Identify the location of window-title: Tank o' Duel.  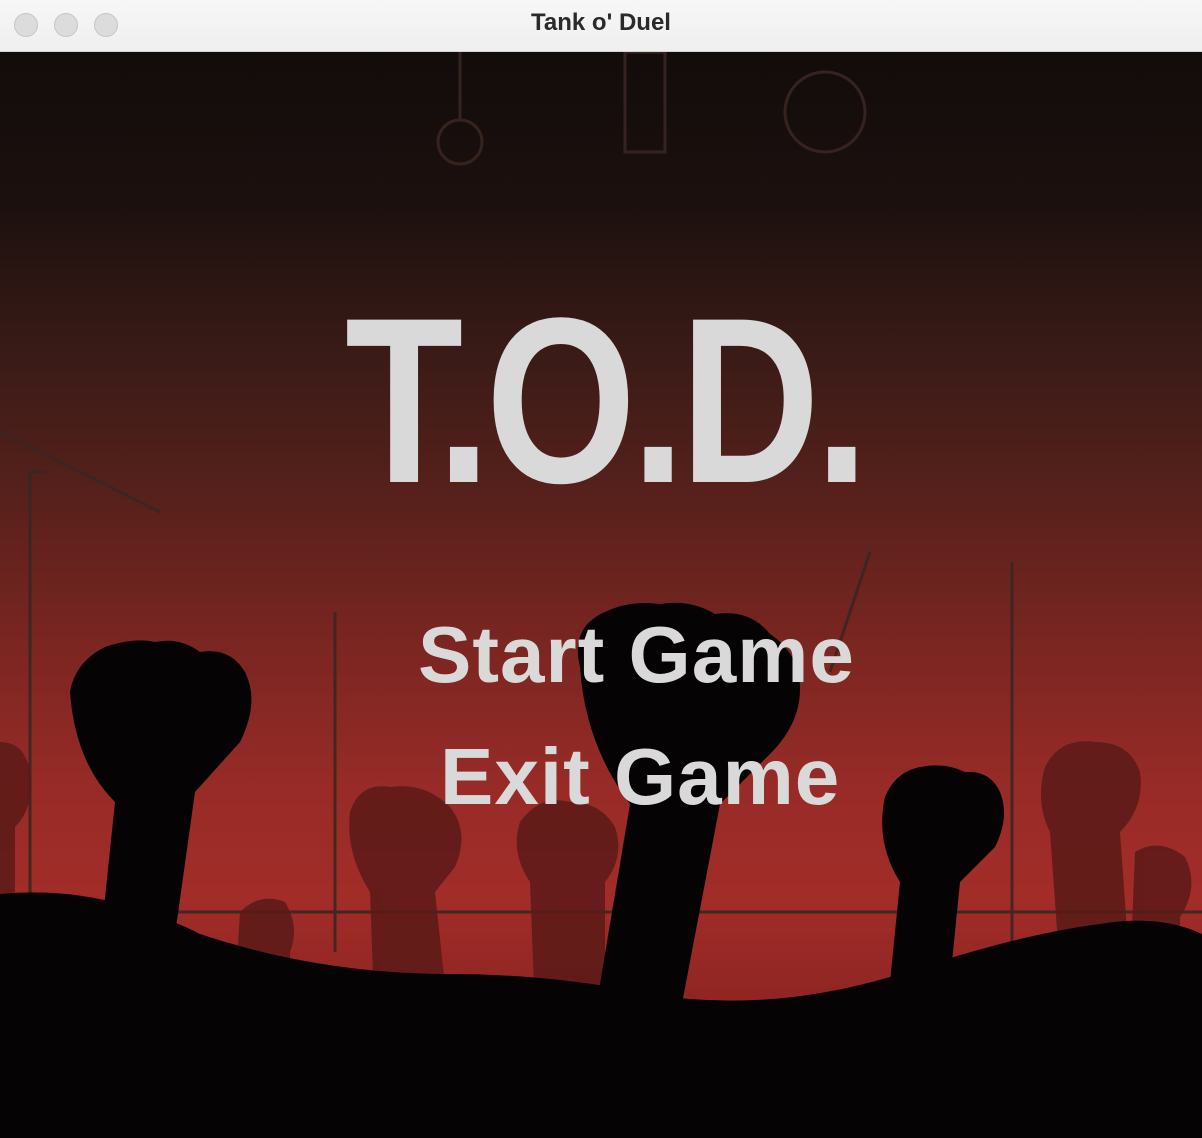
(601, 22).